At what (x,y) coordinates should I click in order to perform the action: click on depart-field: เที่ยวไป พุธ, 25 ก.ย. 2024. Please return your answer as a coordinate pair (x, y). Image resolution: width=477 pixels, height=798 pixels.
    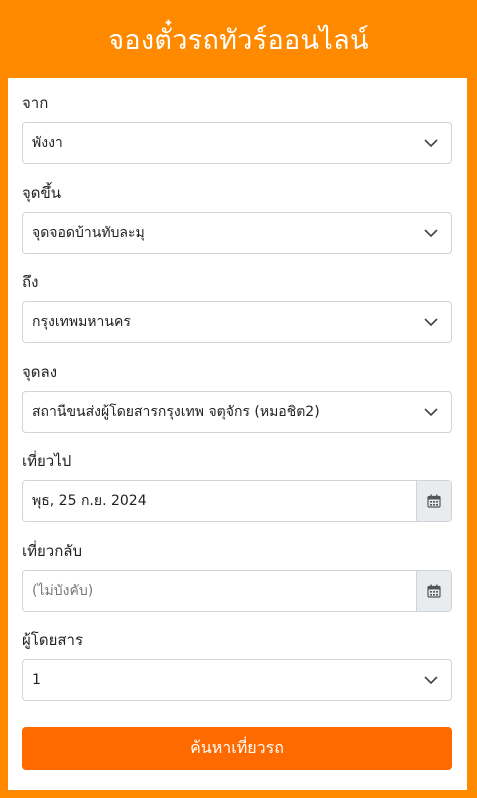
    Looking at the image, I should click on (237, 486).